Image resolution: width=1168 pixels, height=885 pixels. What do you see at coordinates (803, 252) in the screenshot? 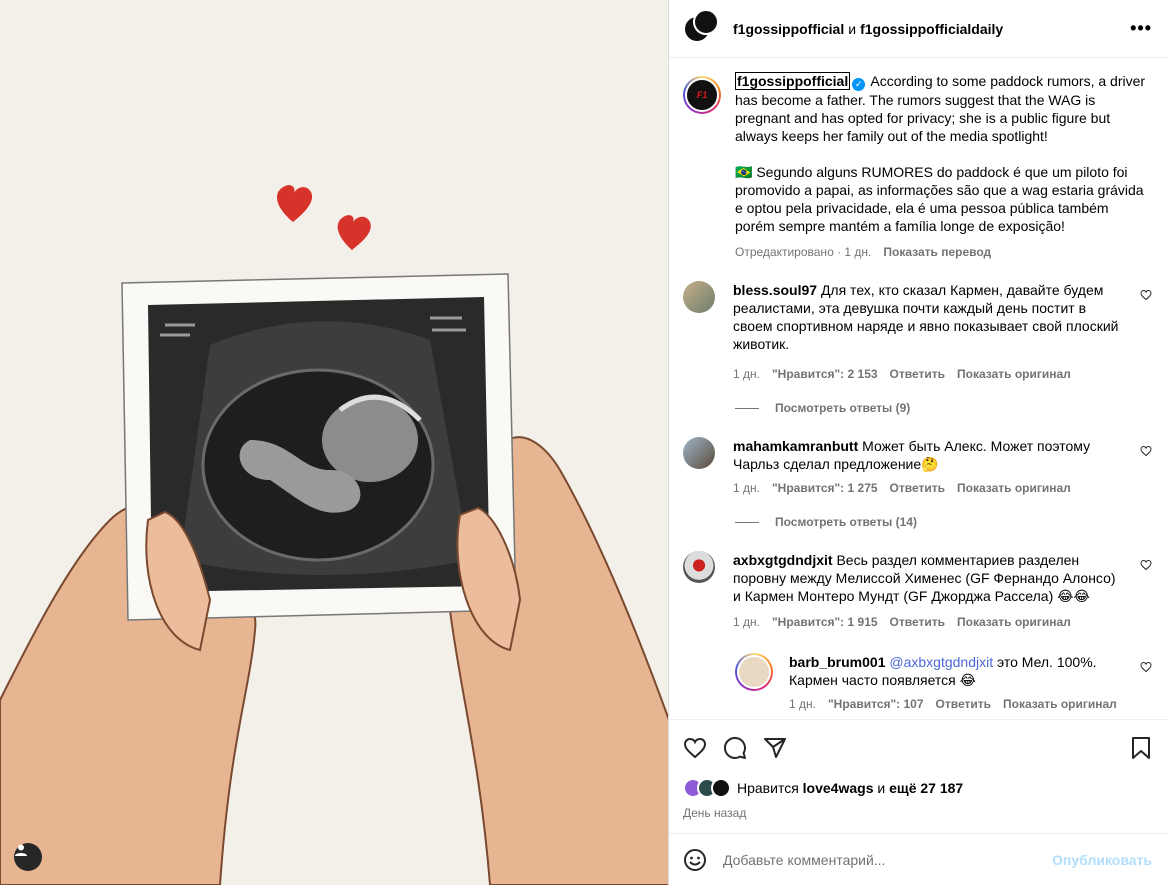
I see `edited-label: Отредактировано · 1 дн.` at bounding box center [803, 252].